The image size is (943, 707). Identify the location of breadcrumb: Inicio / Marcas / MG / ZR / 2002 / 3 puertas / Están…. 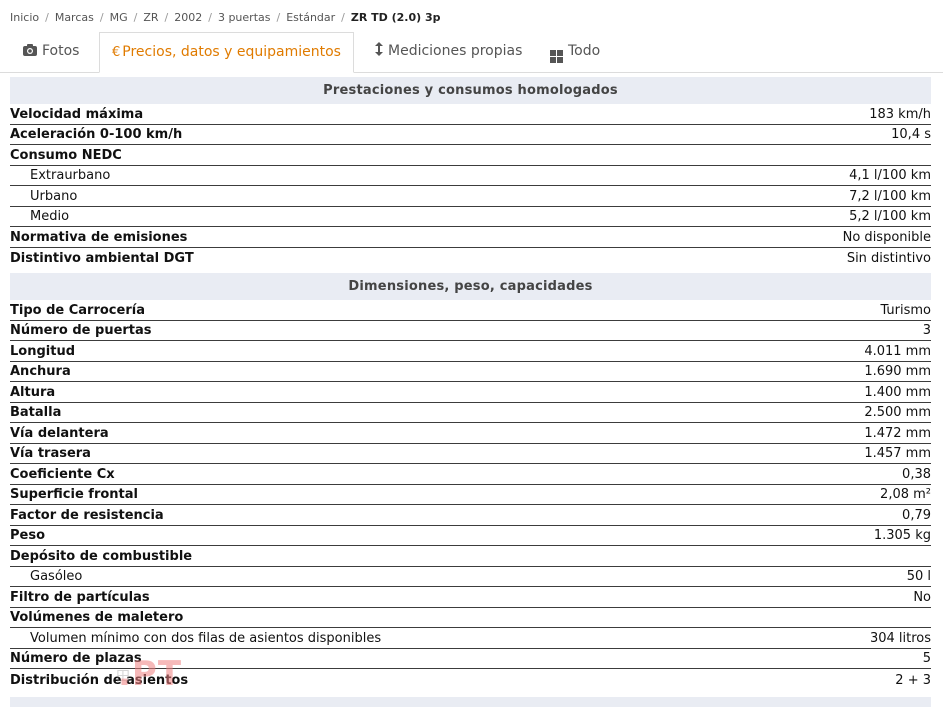
(225, 18).